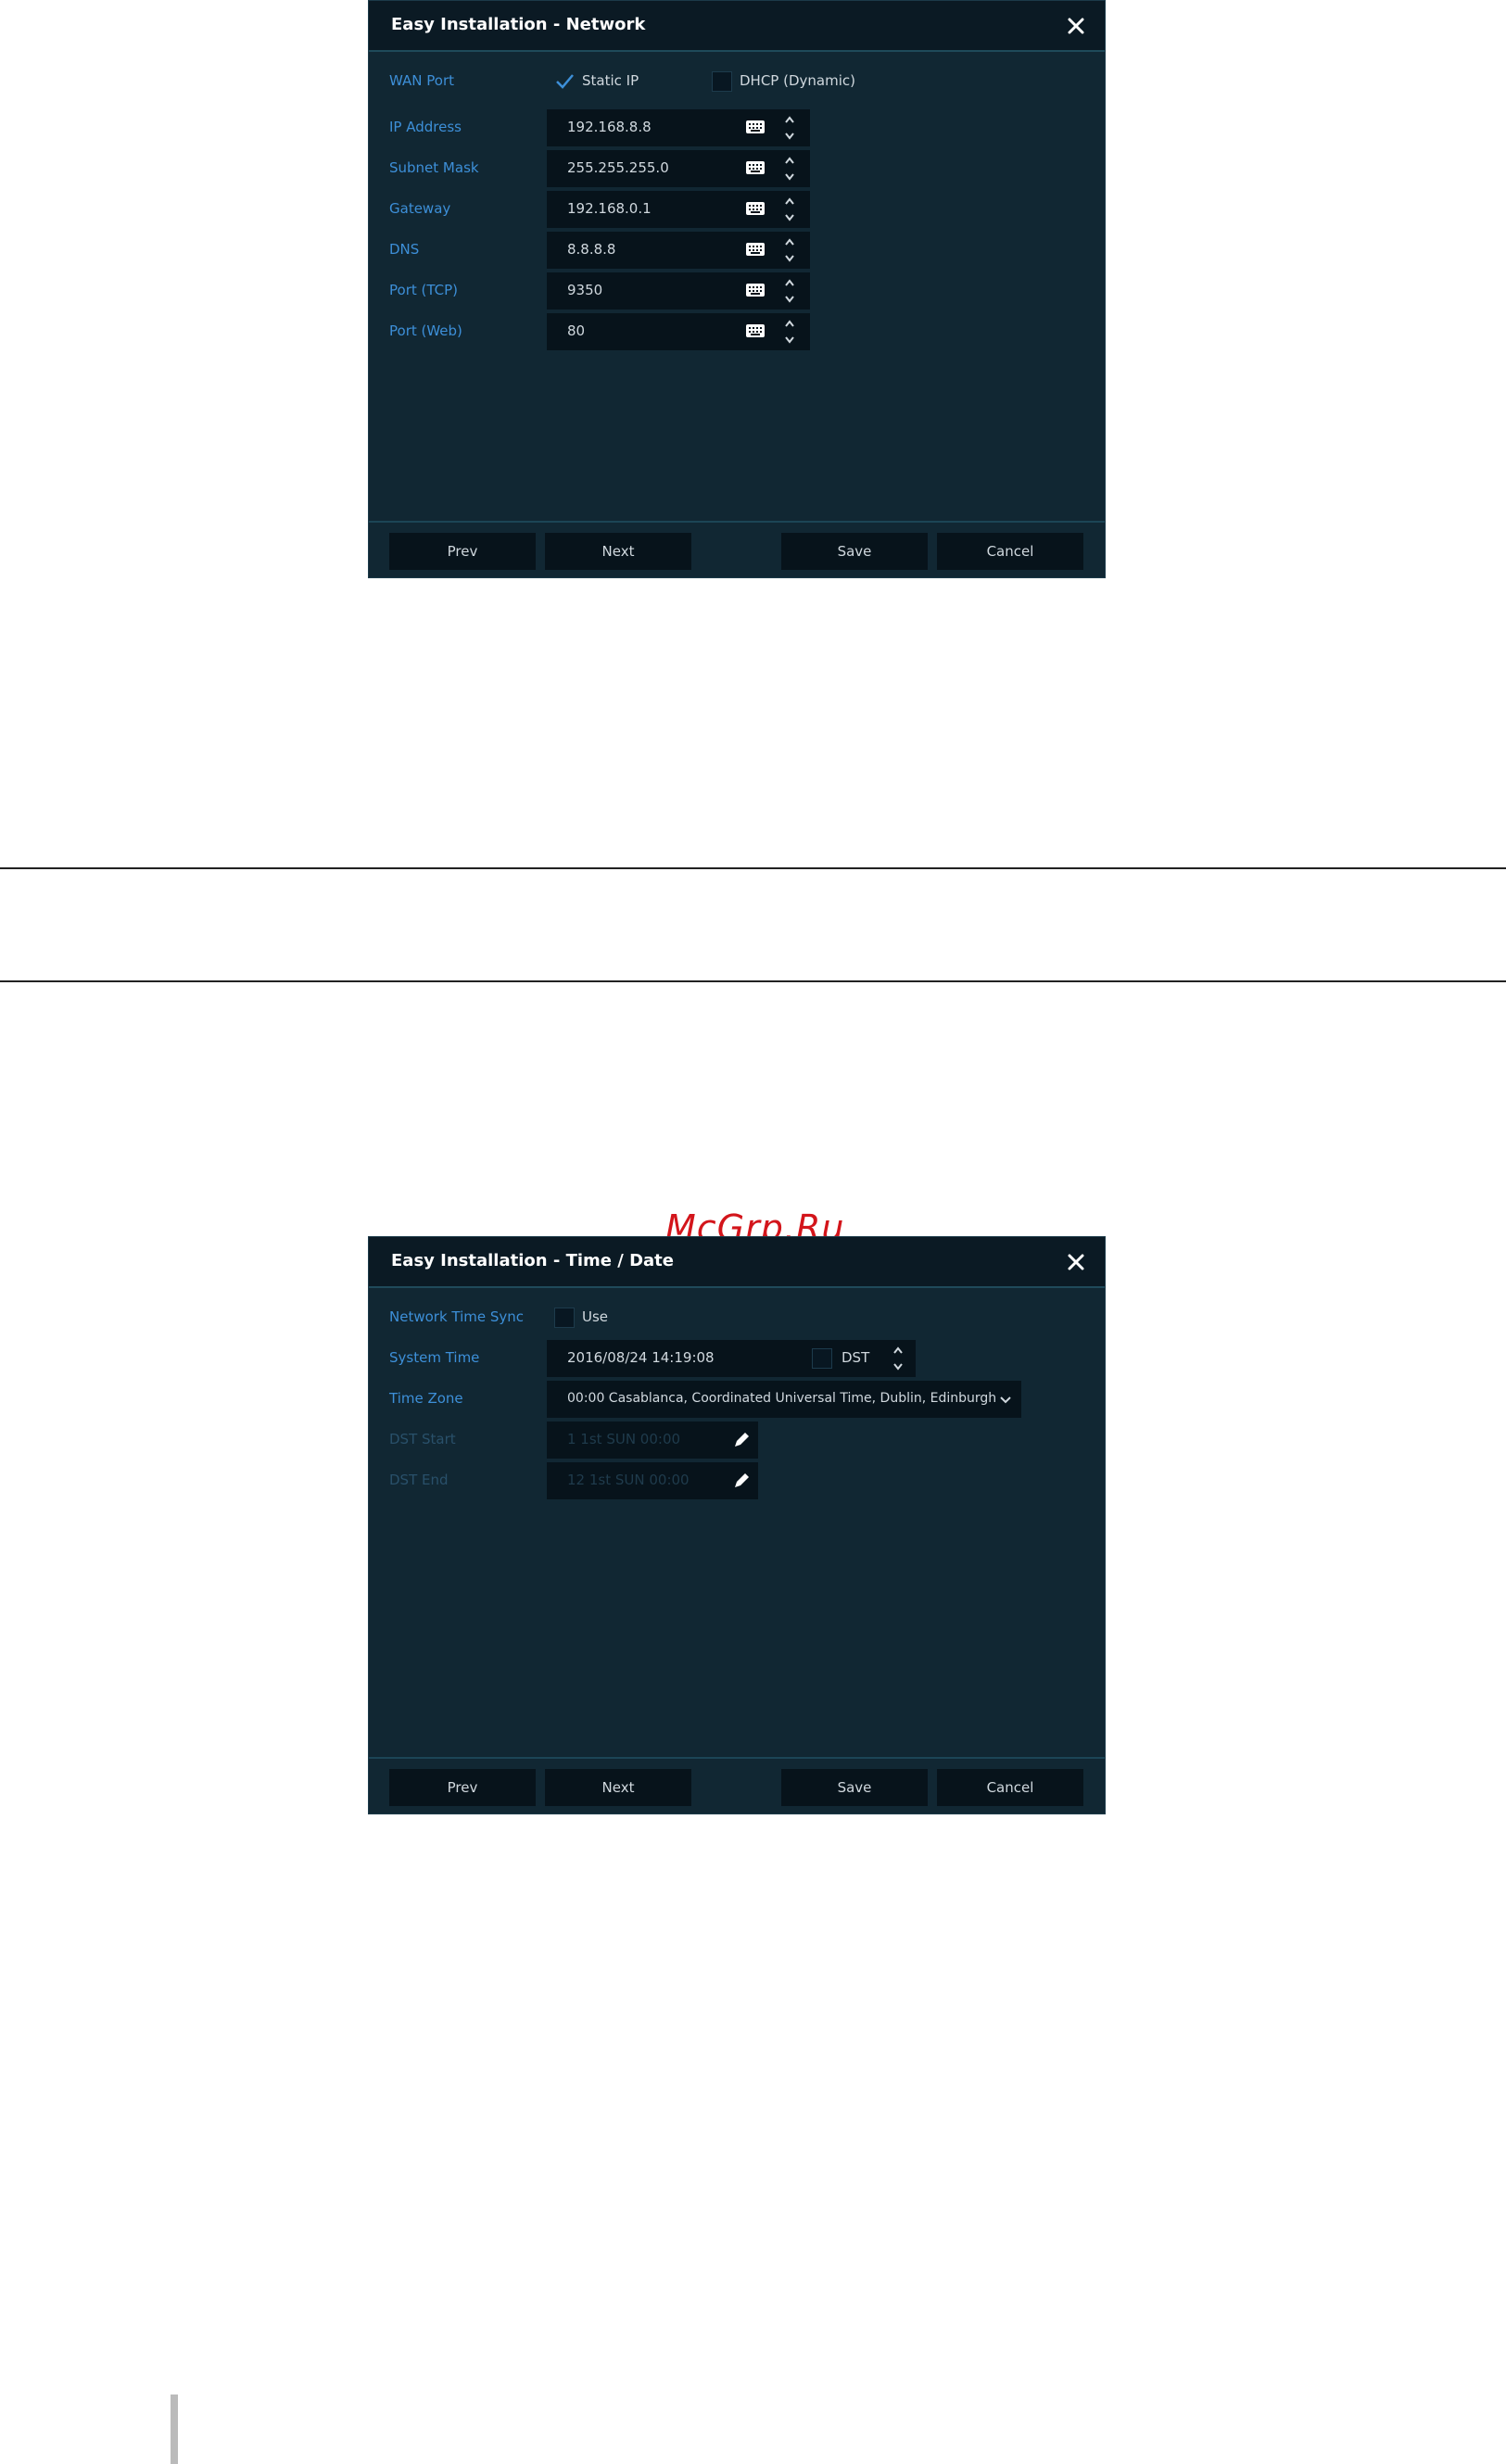  I want to click on field-value: 8.8.8.8, so click(591, 250).